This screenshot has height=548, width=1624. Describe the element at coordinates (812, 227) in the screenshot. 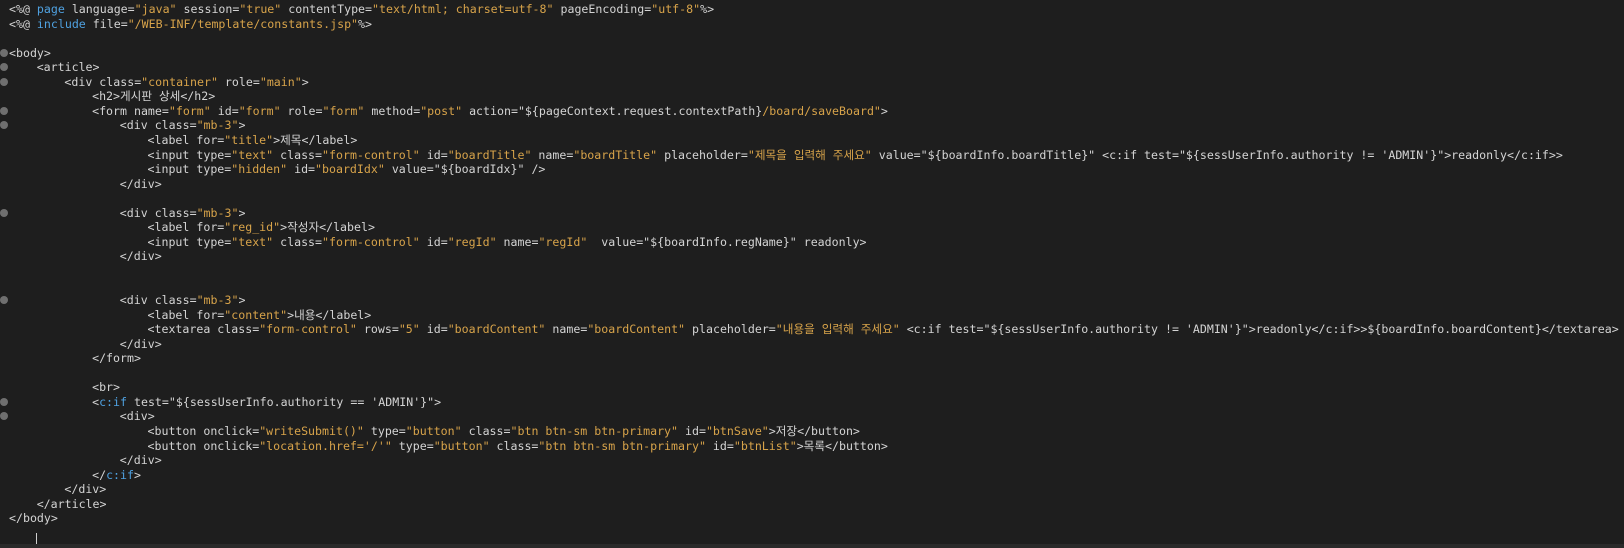

I see `code-line: <label for="reg_id">작성자</label>` at that location.